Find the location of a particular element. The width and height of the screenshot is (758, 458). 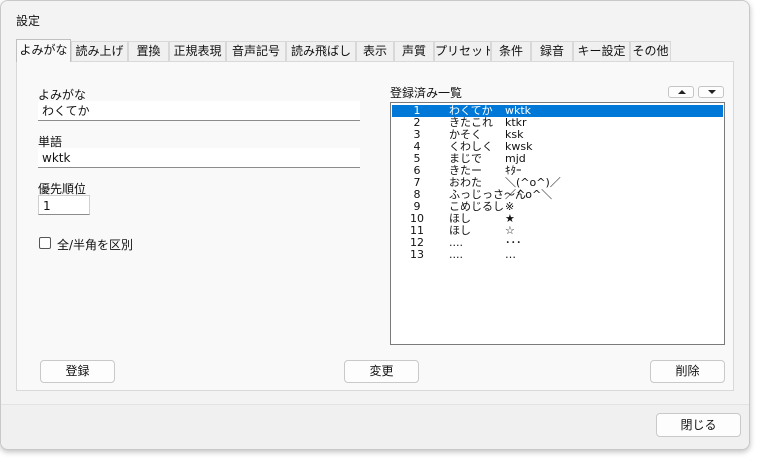

list-item: 1 わくてか wktk is located at coordinates (557, 111).